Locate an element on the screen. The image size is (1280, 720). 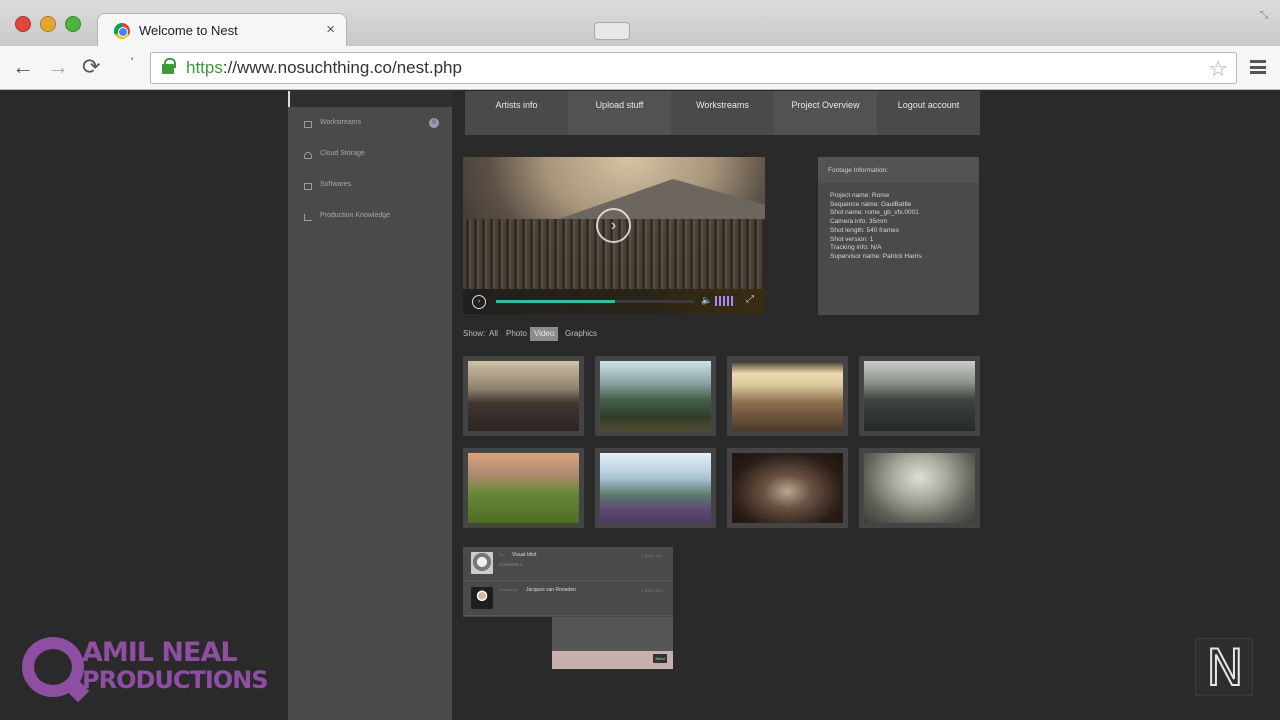
forward-button: → is located at coordinates (58, 67).